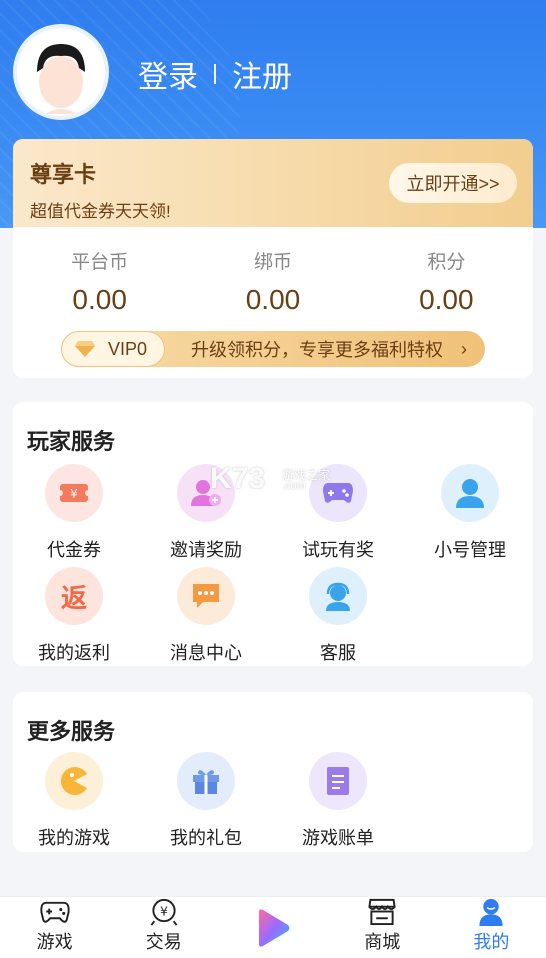  What do you see at coordinates (275, 479) in the screenshot?
I see `watermark: K73 游戏之家 .com` at bounding box center [275, 479].